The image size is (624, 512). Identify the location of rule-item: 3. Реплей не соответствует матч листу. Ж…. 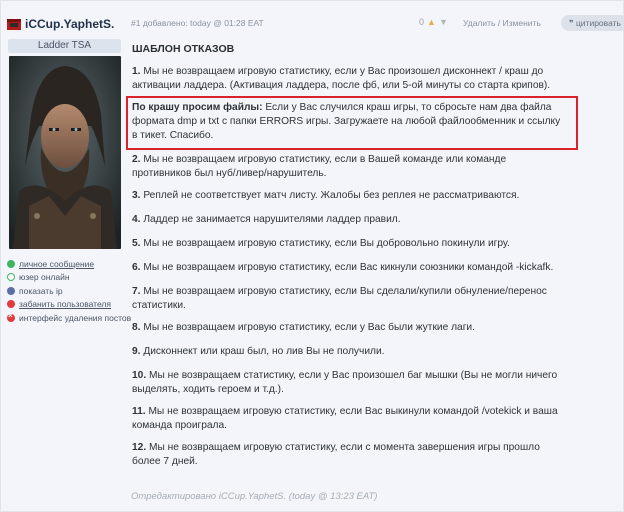
(326, 195).